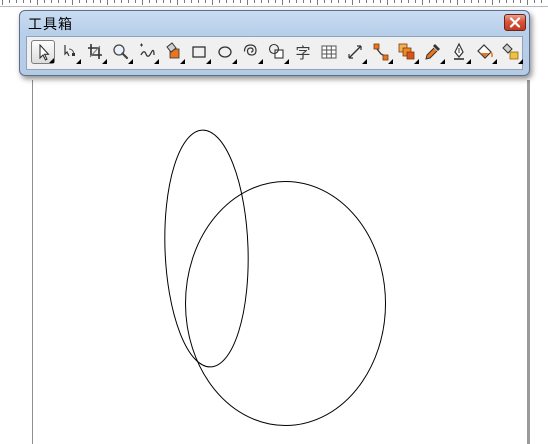 The width and height of the screenshot is (548, 444). What do you see at coordinates (50, 25) in the screenshot?
I see `toolbox-title: 工具箱` at bounding box center [50, 25].